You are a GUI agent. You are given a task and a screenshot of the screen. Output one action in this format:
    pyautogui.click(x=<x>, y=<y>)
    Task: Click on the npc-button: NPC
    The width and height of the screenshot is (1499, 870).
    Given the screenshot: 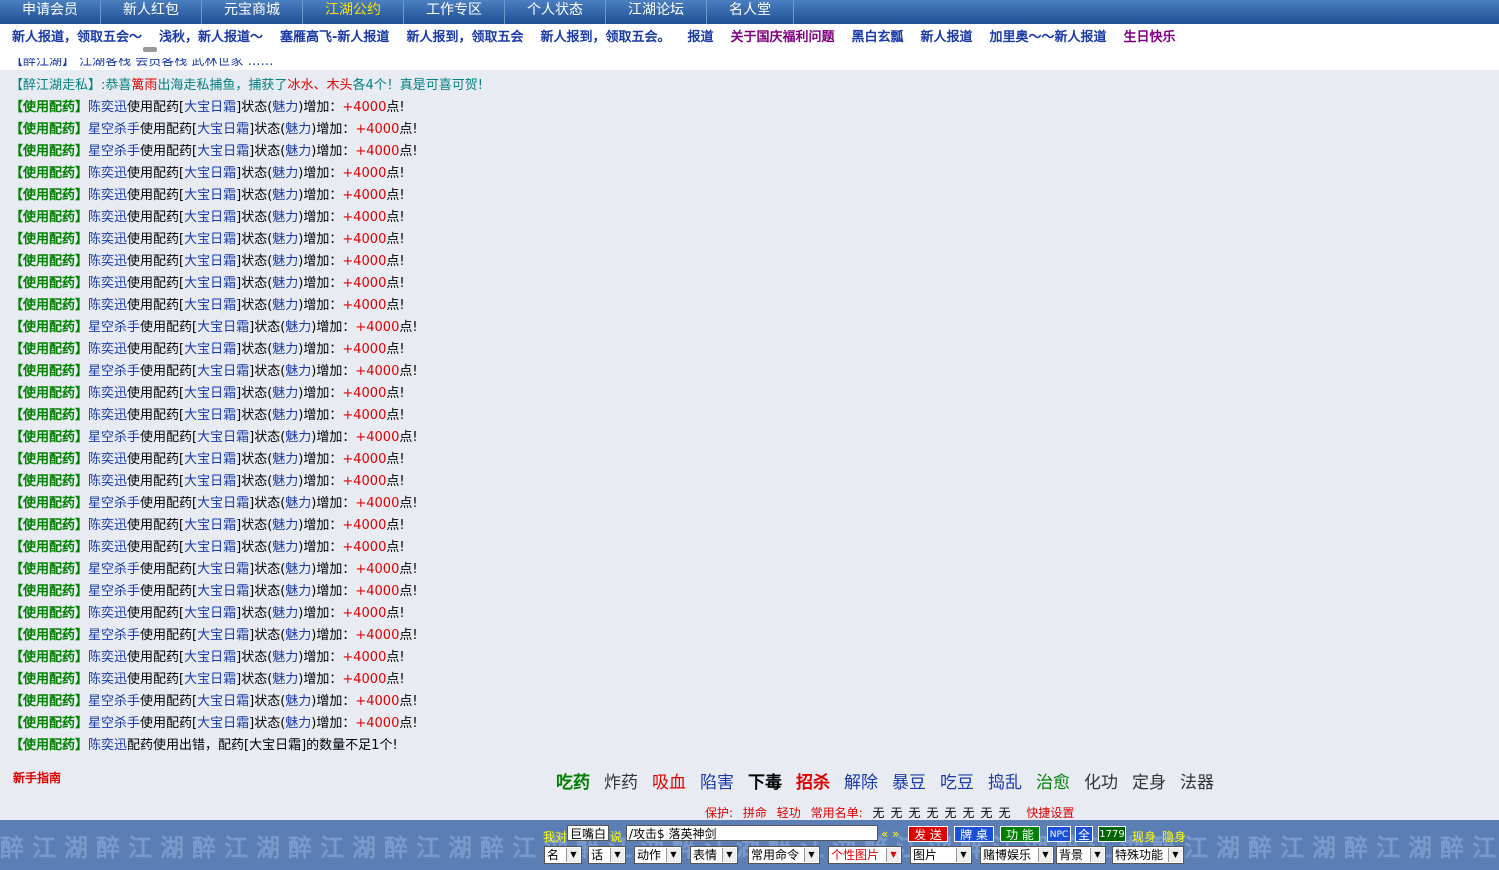 What is the action you would take?
    pyautogui.click(x=1059, y=834)
    